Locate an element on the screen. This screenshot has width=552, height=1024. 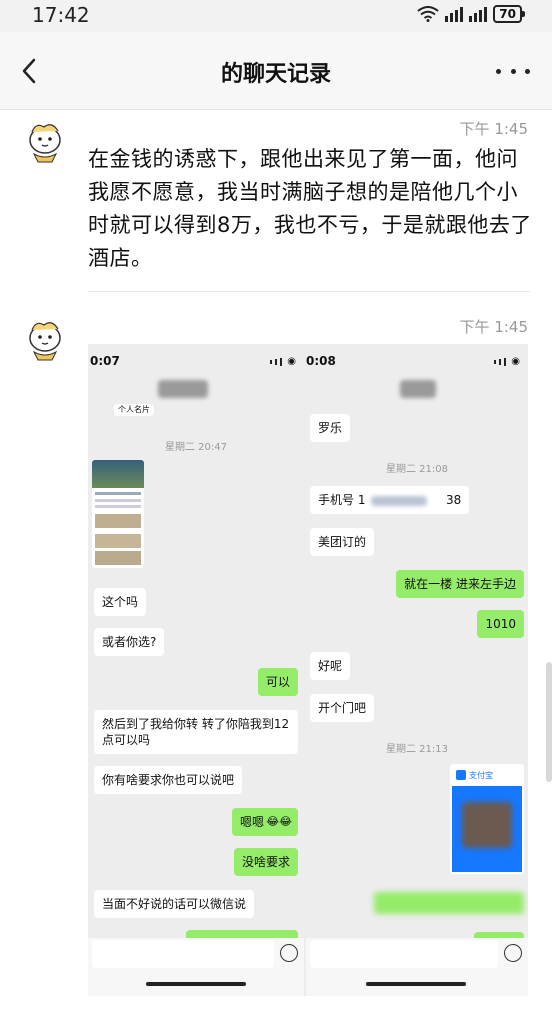
hotel-screenshot-thumbnail is located at coordinates (118, 514).